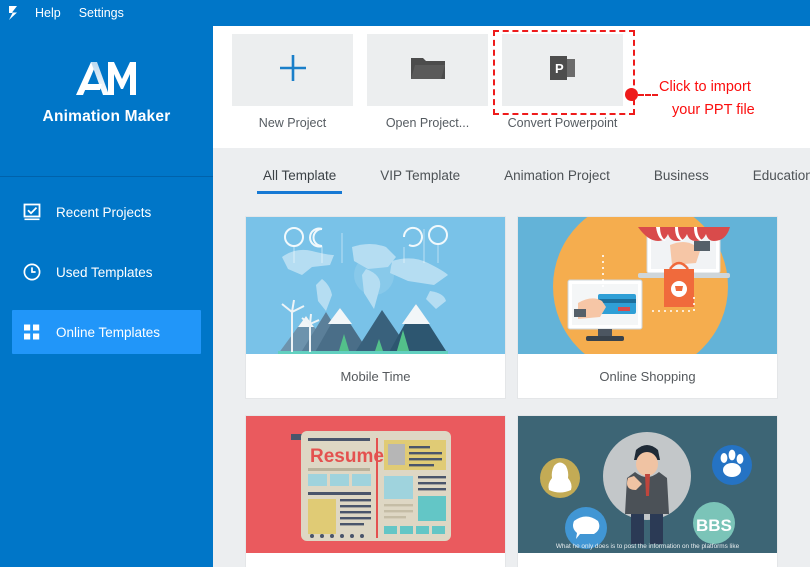 This screenshot has width=810, height=567. What do you see at coordinates (106, 116) in the screenshot?
I see `brand-name: Animation Maker` at bounding box center [106, 116].